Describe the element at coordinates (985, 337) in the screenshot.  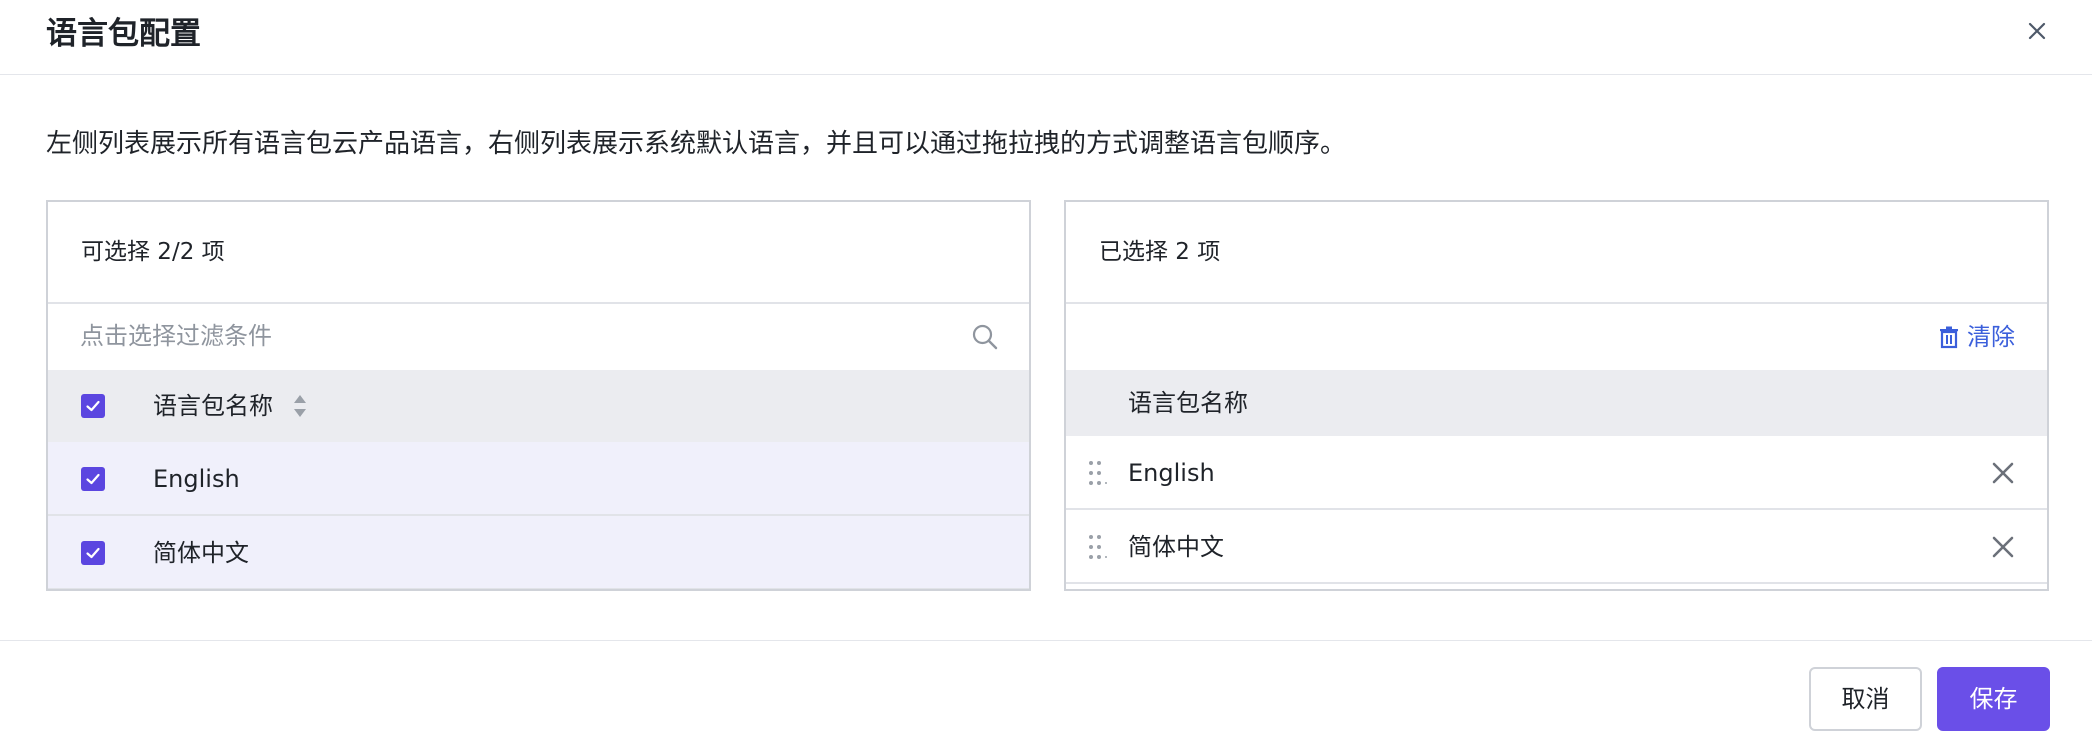
I see `search-icon` at that location.